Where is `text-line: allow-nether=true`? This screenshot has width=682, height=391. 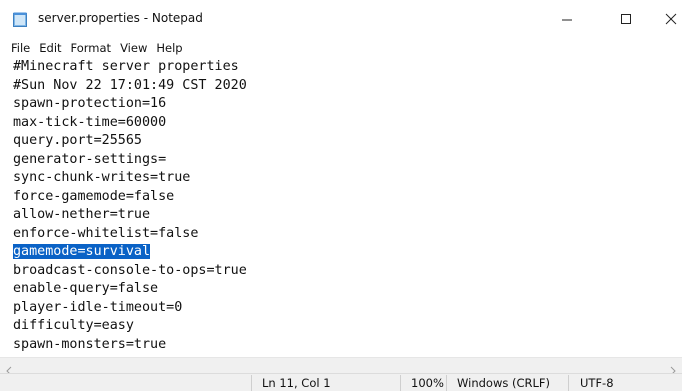 text-line: allow-nether=true is located at coordinates (82, 214).